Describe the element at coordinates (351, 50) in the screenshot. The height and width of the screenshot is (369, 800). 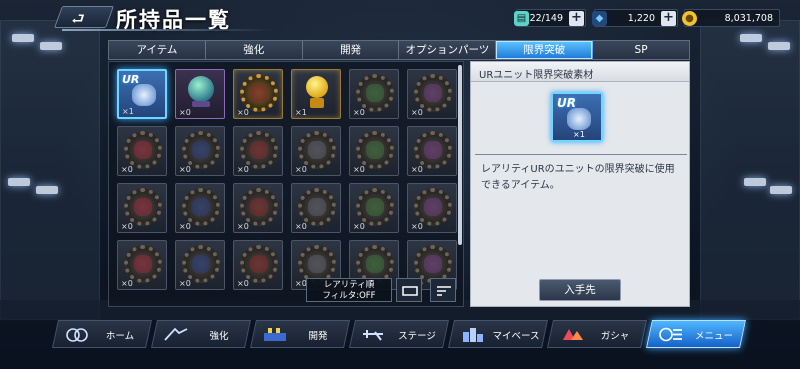
I see `tab-develop: 開発` at that location.